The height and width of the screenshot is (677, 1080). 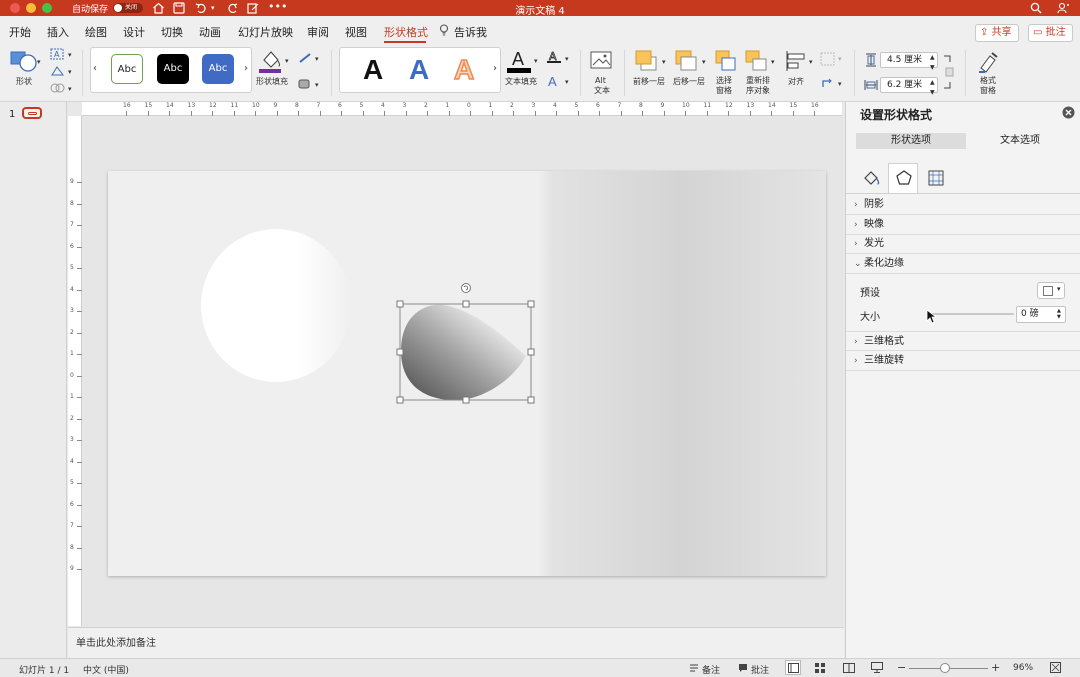 I want to click on height-stepper-icon: ▲ ▼, so click(x=932, y=63).